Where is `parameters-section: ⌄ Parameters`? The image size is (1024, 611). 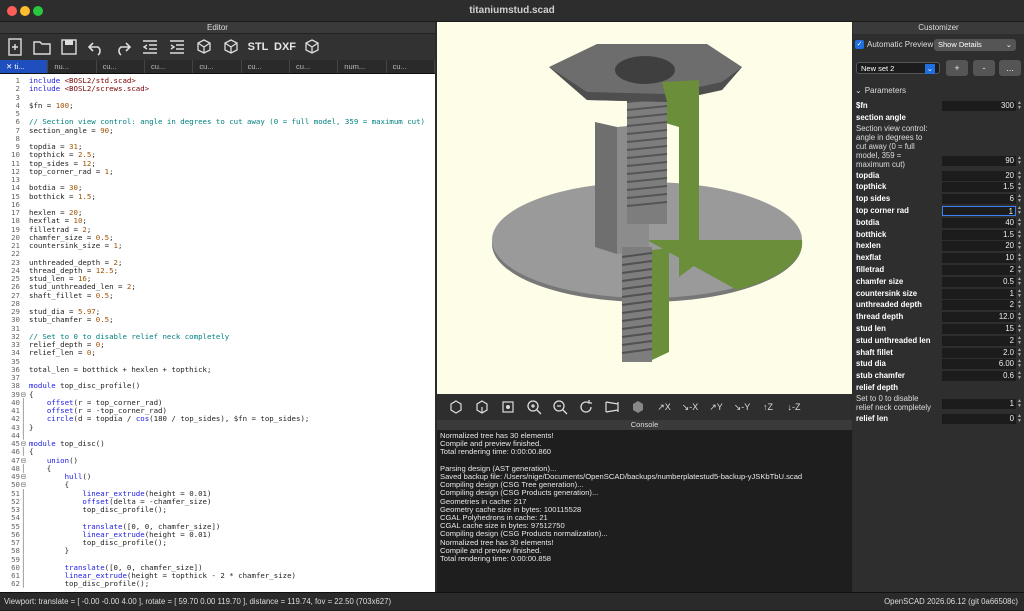 parameters-section: ⌄ Parameters is located at coordinates (880, 90).